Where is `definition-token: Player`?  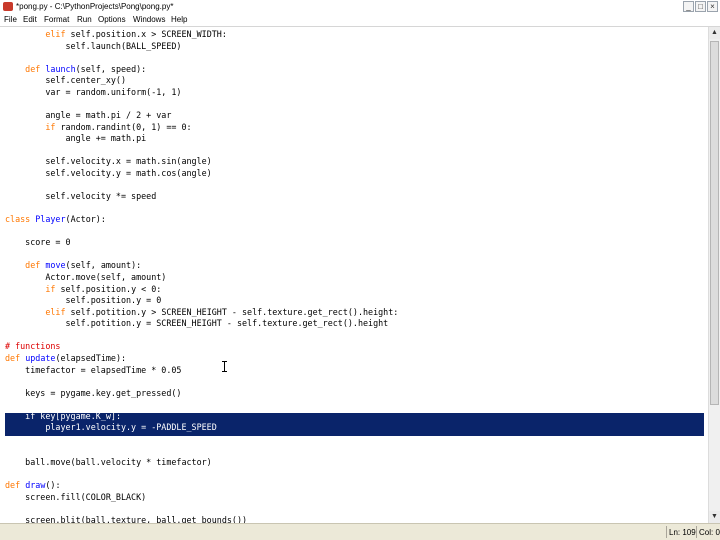 definition-token: Player is located at coordinates (50, 219).